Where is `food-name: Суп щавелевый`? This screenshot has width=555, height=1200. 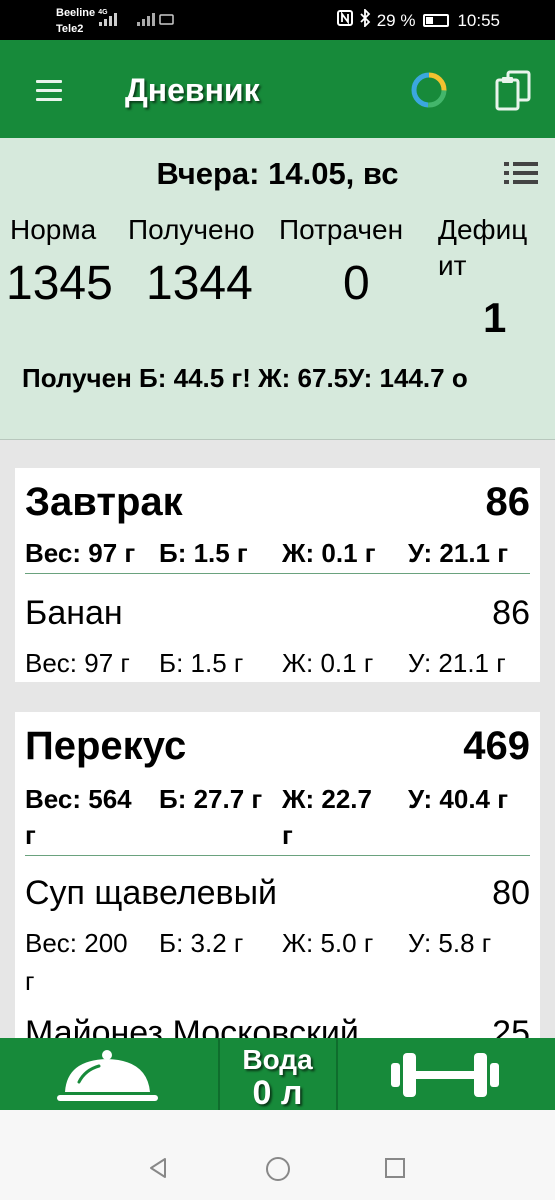 food-name: Суп щавелевый is located at coordinates (151, 893).